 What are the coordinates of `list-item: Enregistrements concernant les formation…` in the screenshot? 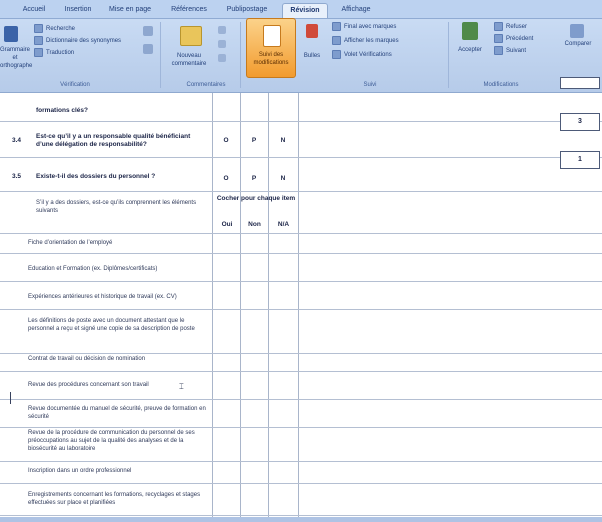 It's located at (114, 499).